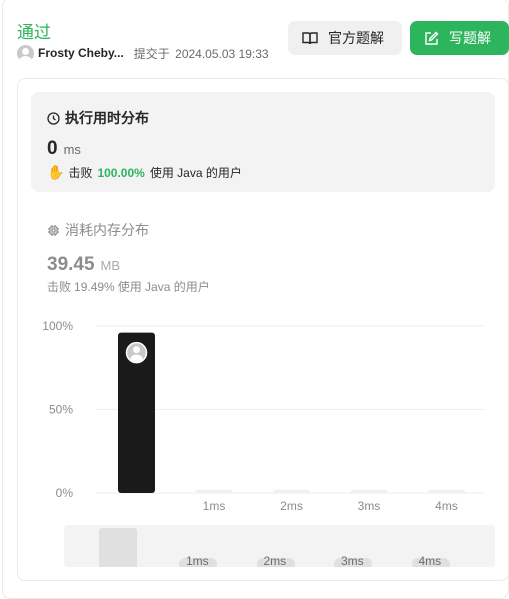  Describe the element at coordinates (214, 506) in the screenshot. I see `x-tick-label: 1ms` at that location.